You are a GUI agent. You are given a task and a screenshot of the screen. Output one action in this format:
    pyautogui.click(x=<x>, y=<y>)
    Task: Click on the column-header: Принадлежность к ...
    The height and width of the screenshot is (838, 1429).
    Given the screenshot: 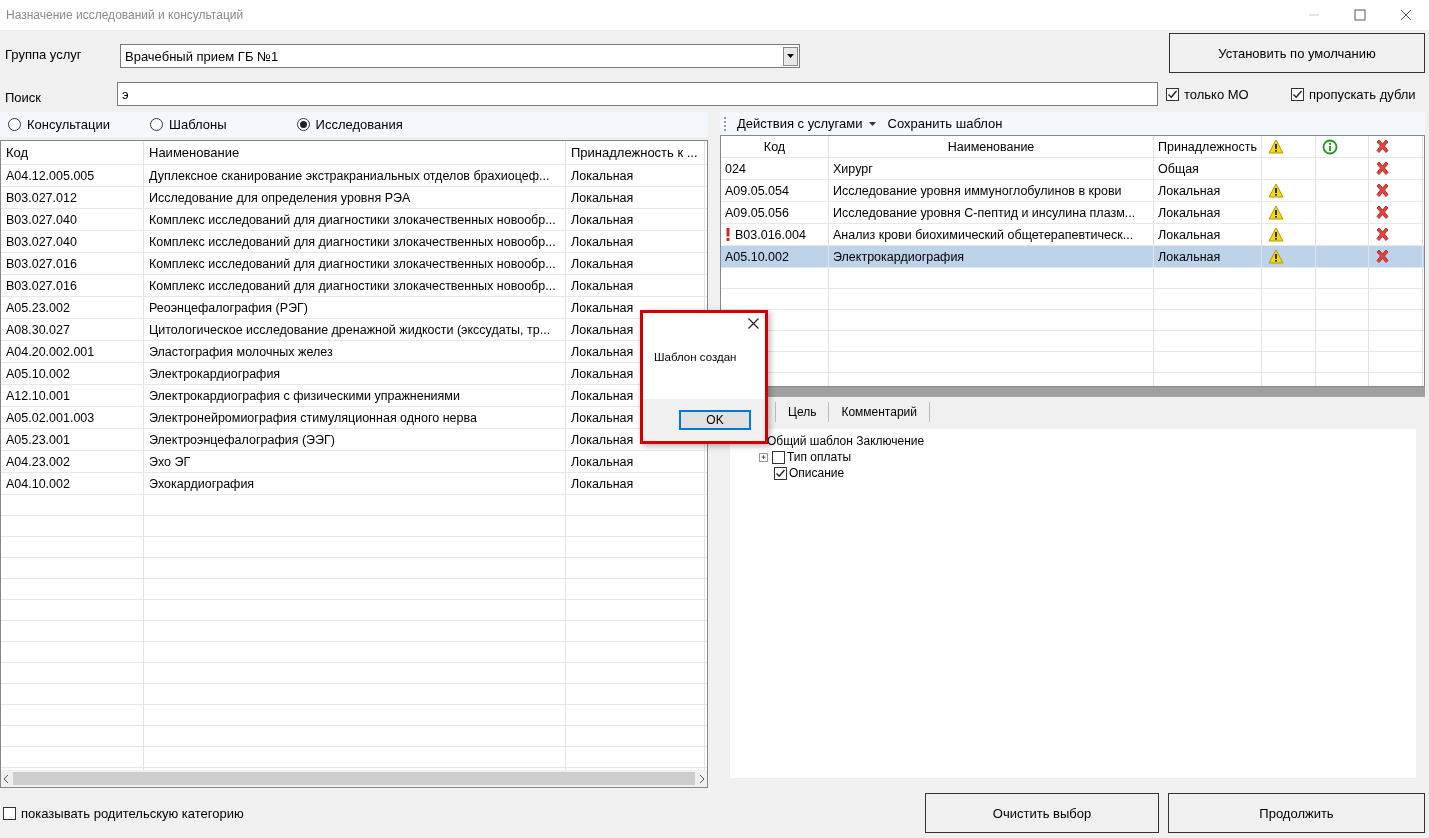 What is the action you would take?
    pyautogui.click(x=635, y=152)
    